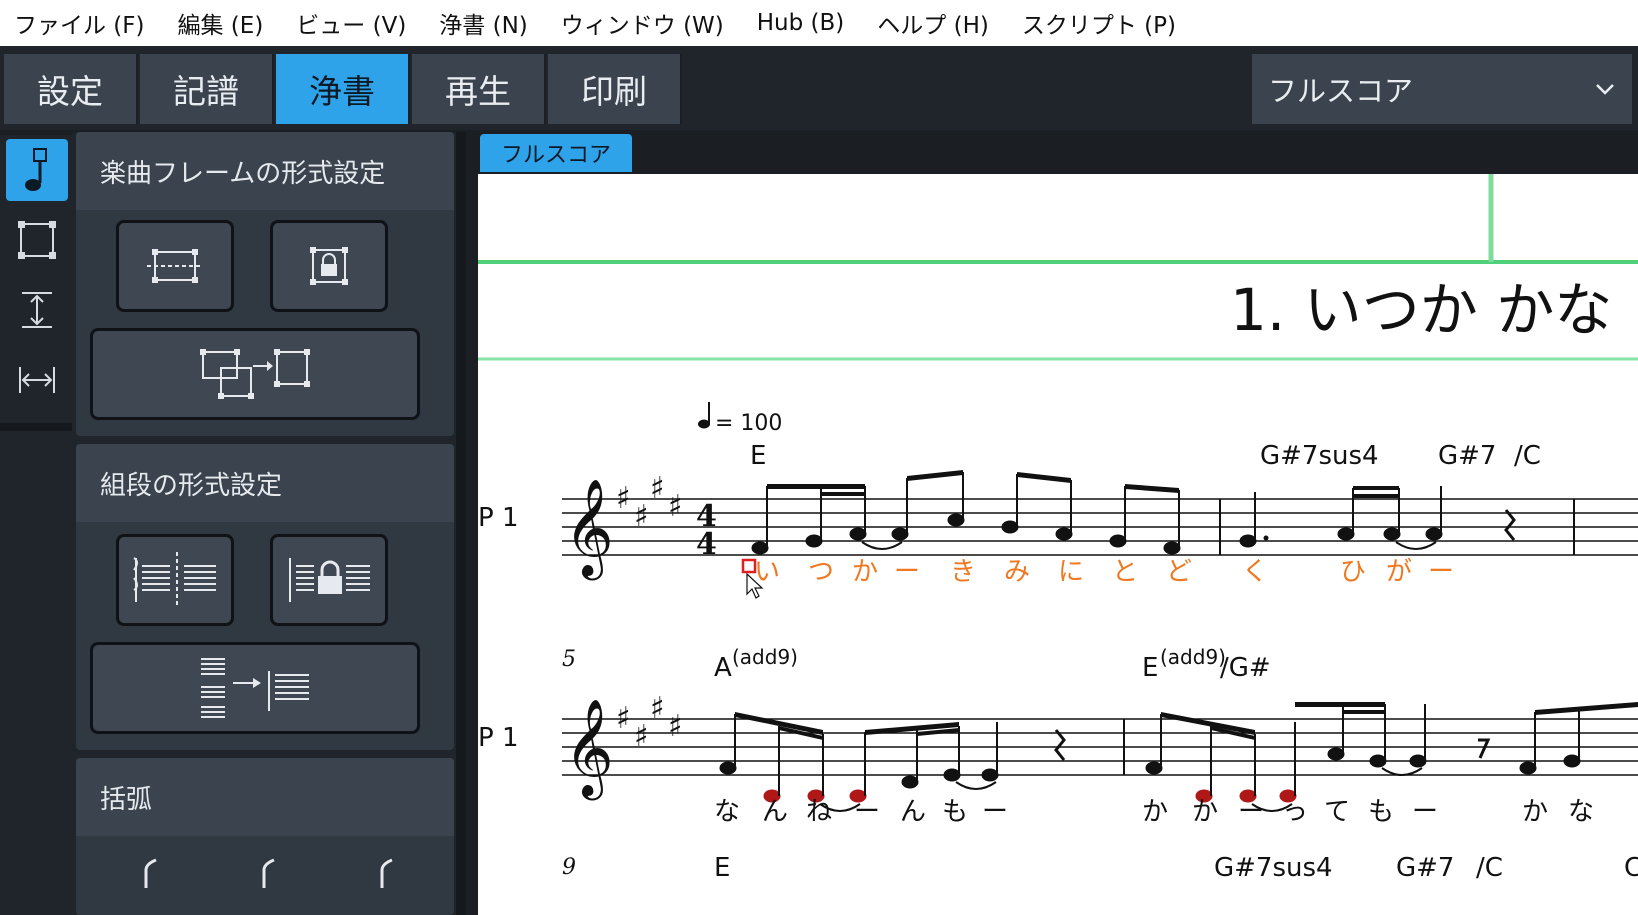  Describe the element at coordinates (255, 374) in the screenshot. I see `move-to-next-frame-button` at that location.